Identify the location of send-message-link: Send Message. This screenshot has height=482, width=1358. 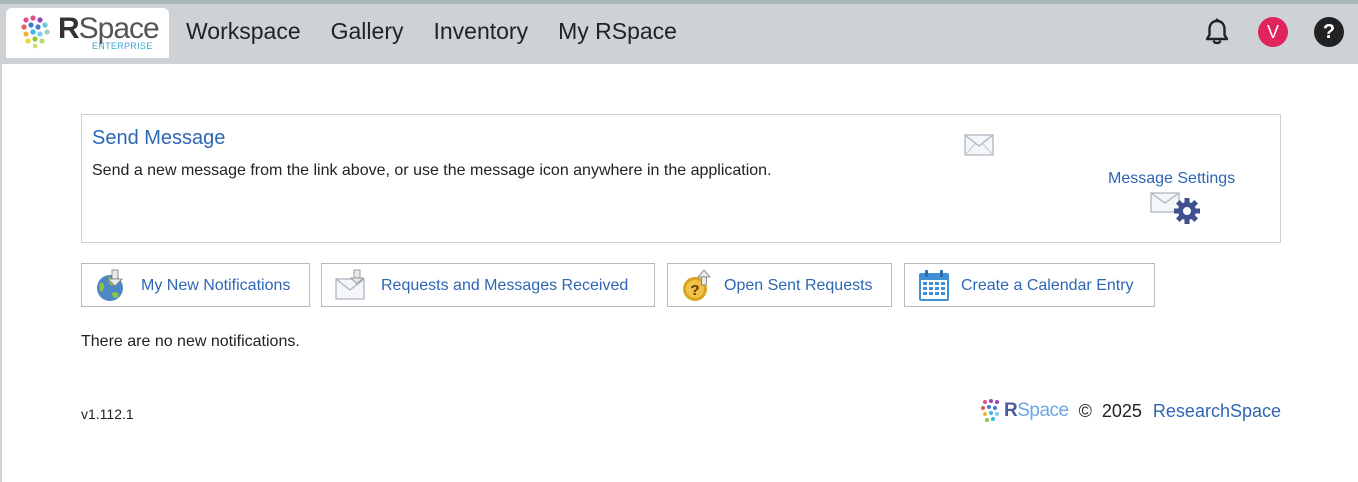
(158, 138).